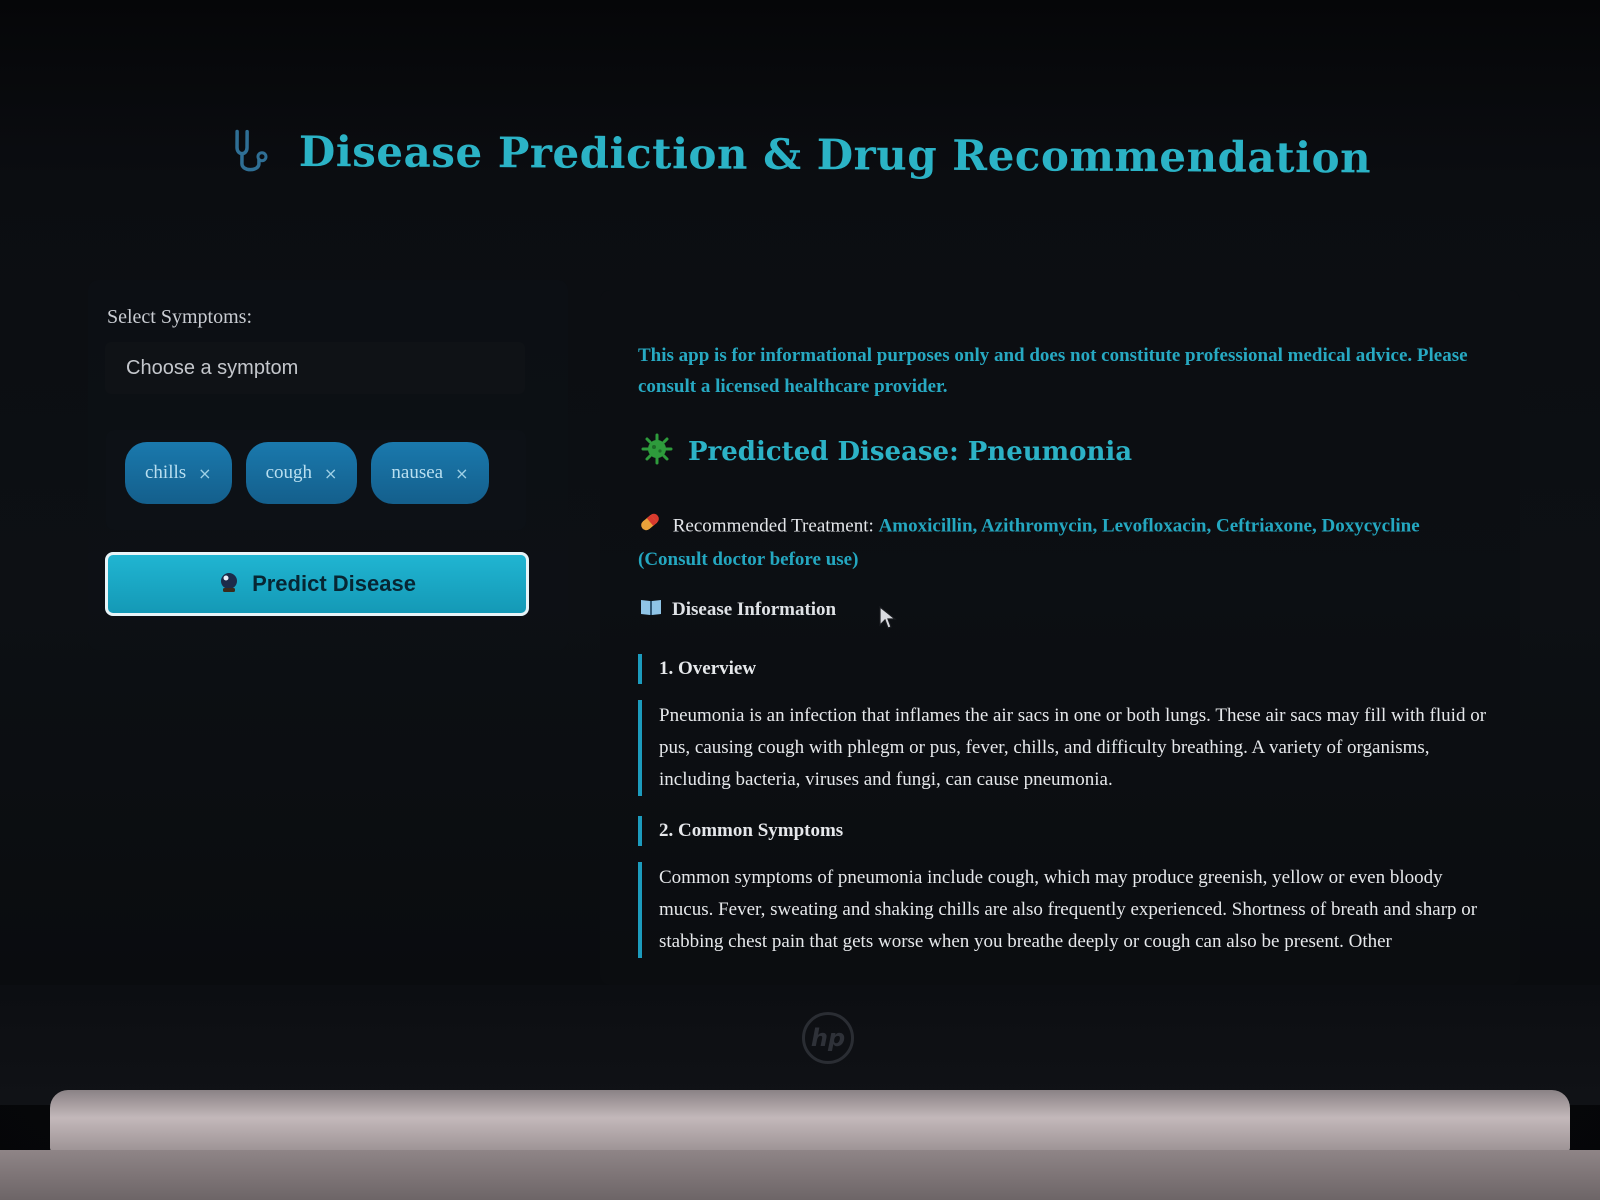 Image resolution: width=1600 pixels, height=1200 pixels. Describe the element at coordinates (657, 451) in the screenshot. I see `microbe-icon` at that location.